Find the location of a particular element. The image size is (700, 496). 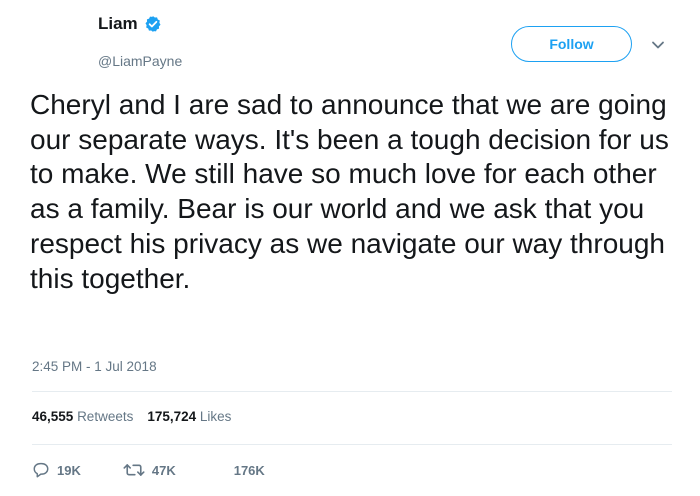

author-name-row: Liam is located at coordinates (130, 24).